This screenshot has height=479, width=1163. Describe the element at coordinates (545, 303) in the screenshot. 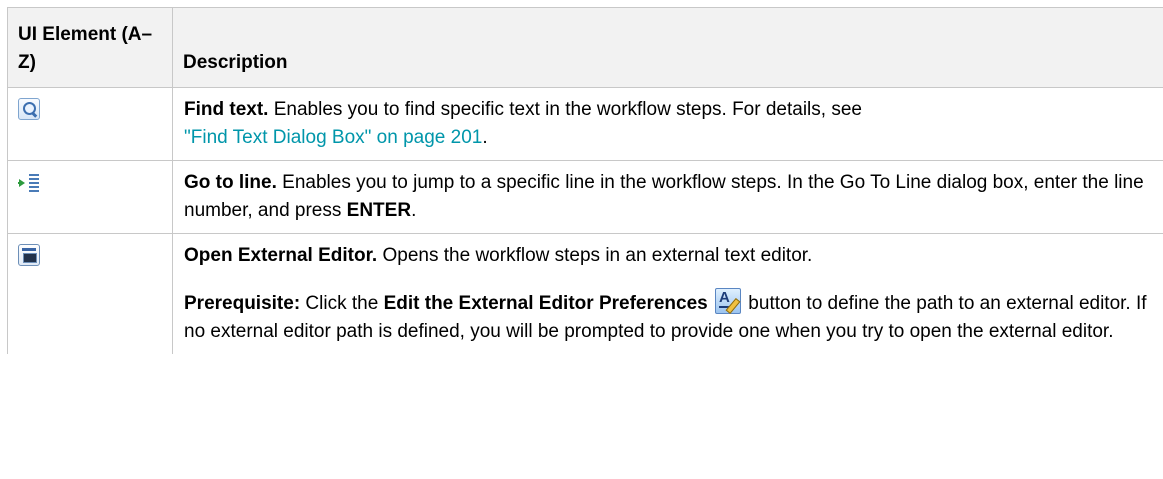

I see `edit-preferences-button-name: Edit the External Editor Preferences` at that location.